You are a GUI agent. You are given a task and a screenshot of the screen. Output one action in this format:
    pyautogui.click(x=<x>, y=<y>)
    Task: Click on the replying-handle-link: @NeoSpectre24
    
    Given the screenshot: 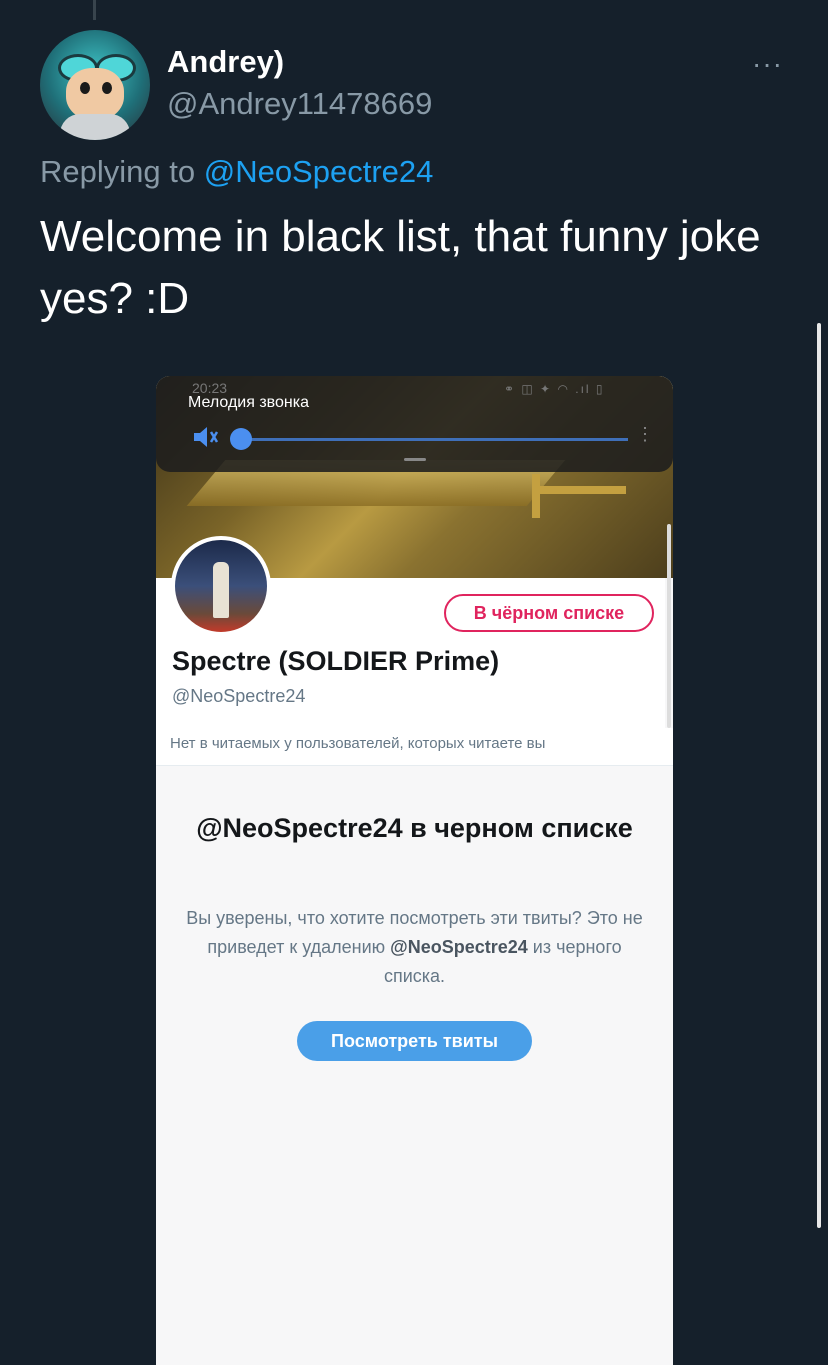 What is the action you would take?
    pyautogui.click(x=319, y=171)
    